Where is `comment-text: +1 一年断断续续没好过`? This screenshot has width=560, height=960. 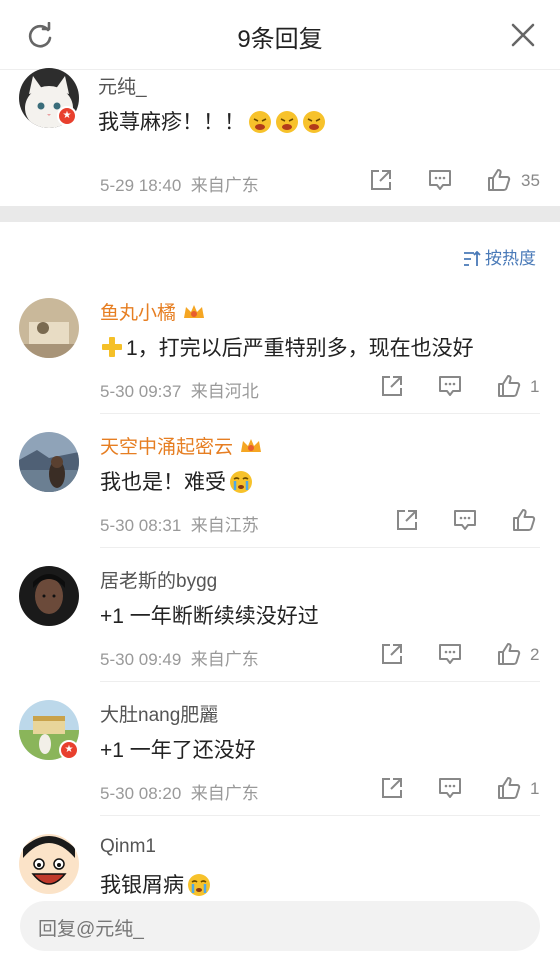 comment-text: +1 一年断断续续没好过 is located at coordinates (209, 616).